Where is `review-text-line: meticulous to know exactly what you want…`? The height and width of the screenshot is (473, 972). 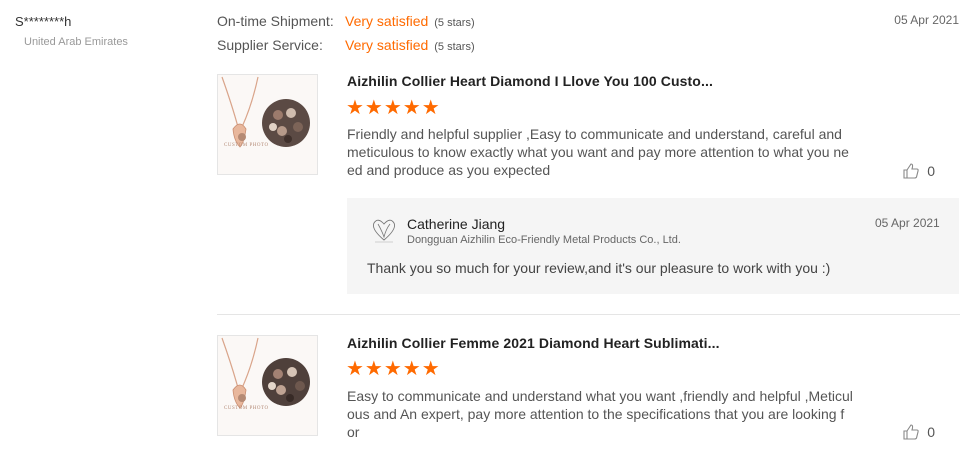
review-text-line: meticulous to know exactly what you want… is located at coordinates (598, 152).